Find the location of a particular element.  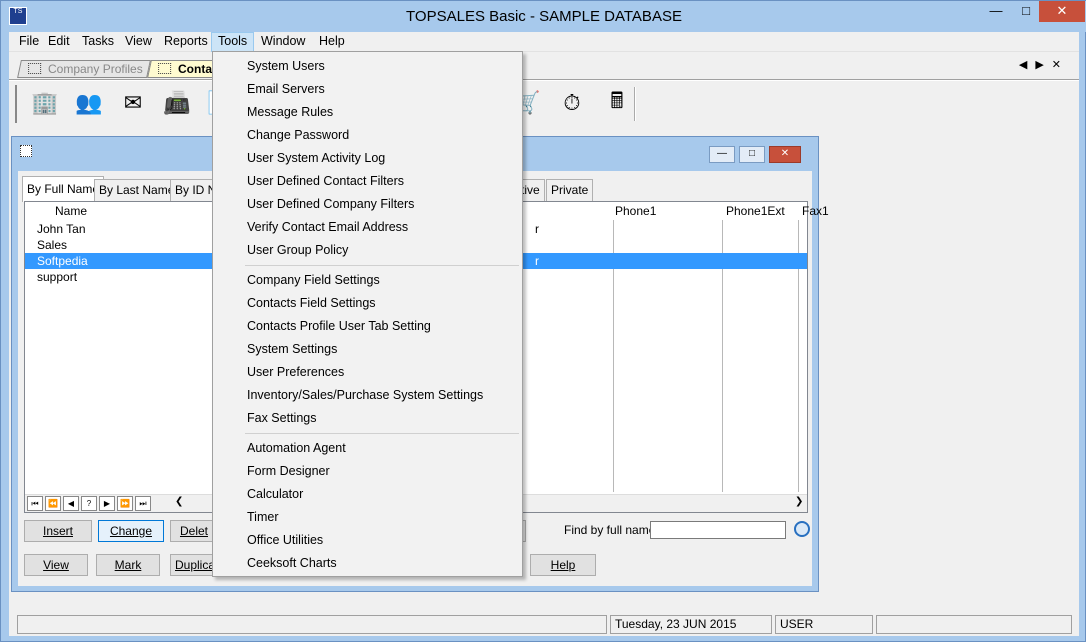

child-close-button: ✕ is located at coordinates (785, 154).